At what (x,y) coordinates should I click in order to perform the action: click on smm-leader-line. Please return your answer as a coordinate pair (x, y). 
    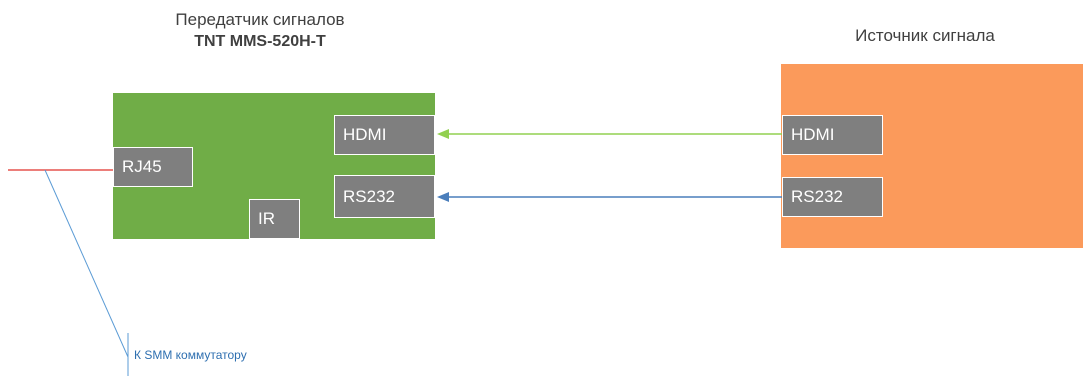
    Looking at the image, I should click on (86, 263).